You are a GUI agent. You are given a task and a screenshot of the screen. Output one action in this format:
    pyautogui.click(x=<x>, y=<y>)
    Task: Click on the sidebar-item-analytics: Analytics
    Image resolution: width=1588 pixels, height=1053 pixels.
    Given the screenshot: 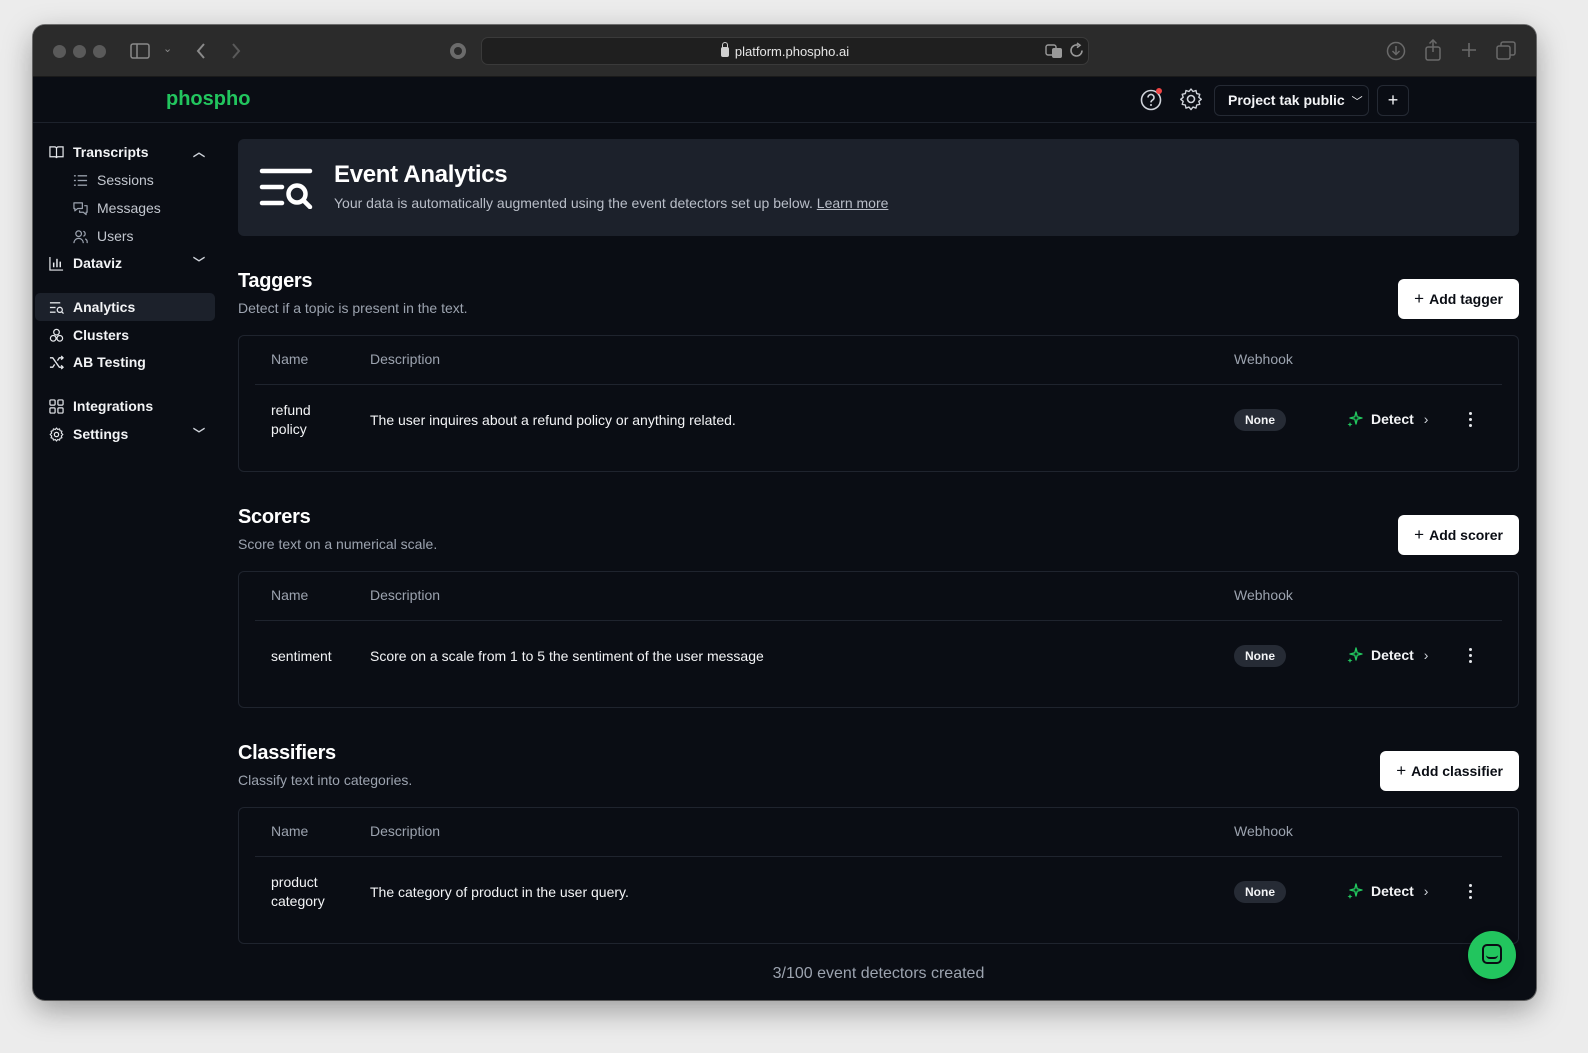 What is the action you would take?
    pyautogui.click(x=125, y=307)
    